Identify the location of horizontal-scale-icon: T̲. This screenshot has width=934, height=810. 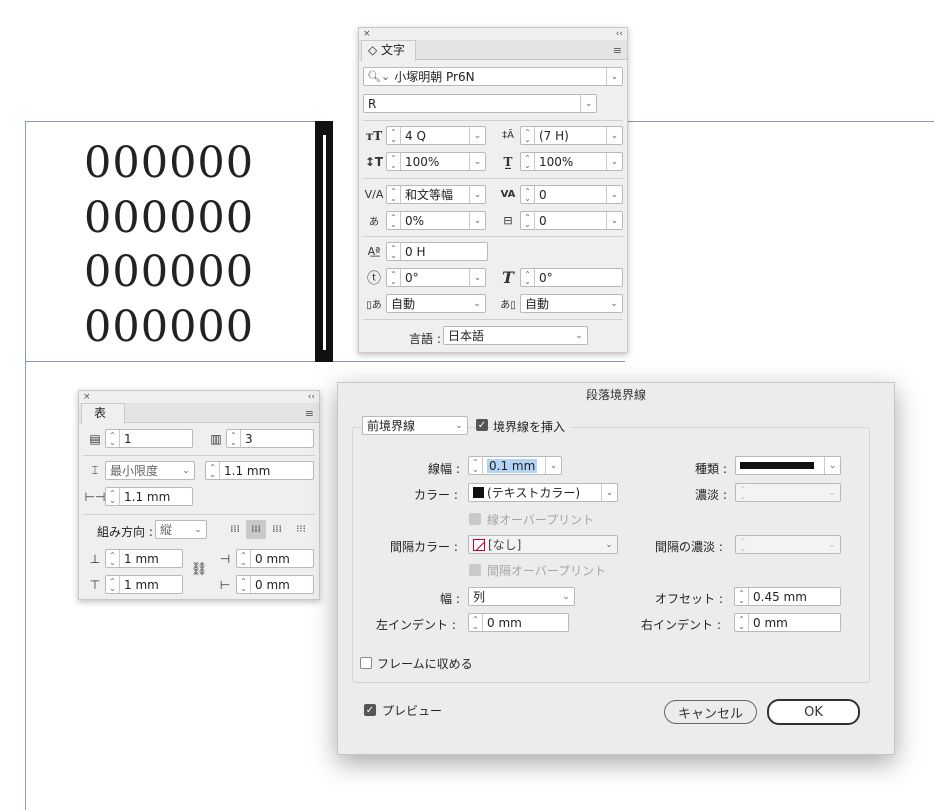
(508, 161).